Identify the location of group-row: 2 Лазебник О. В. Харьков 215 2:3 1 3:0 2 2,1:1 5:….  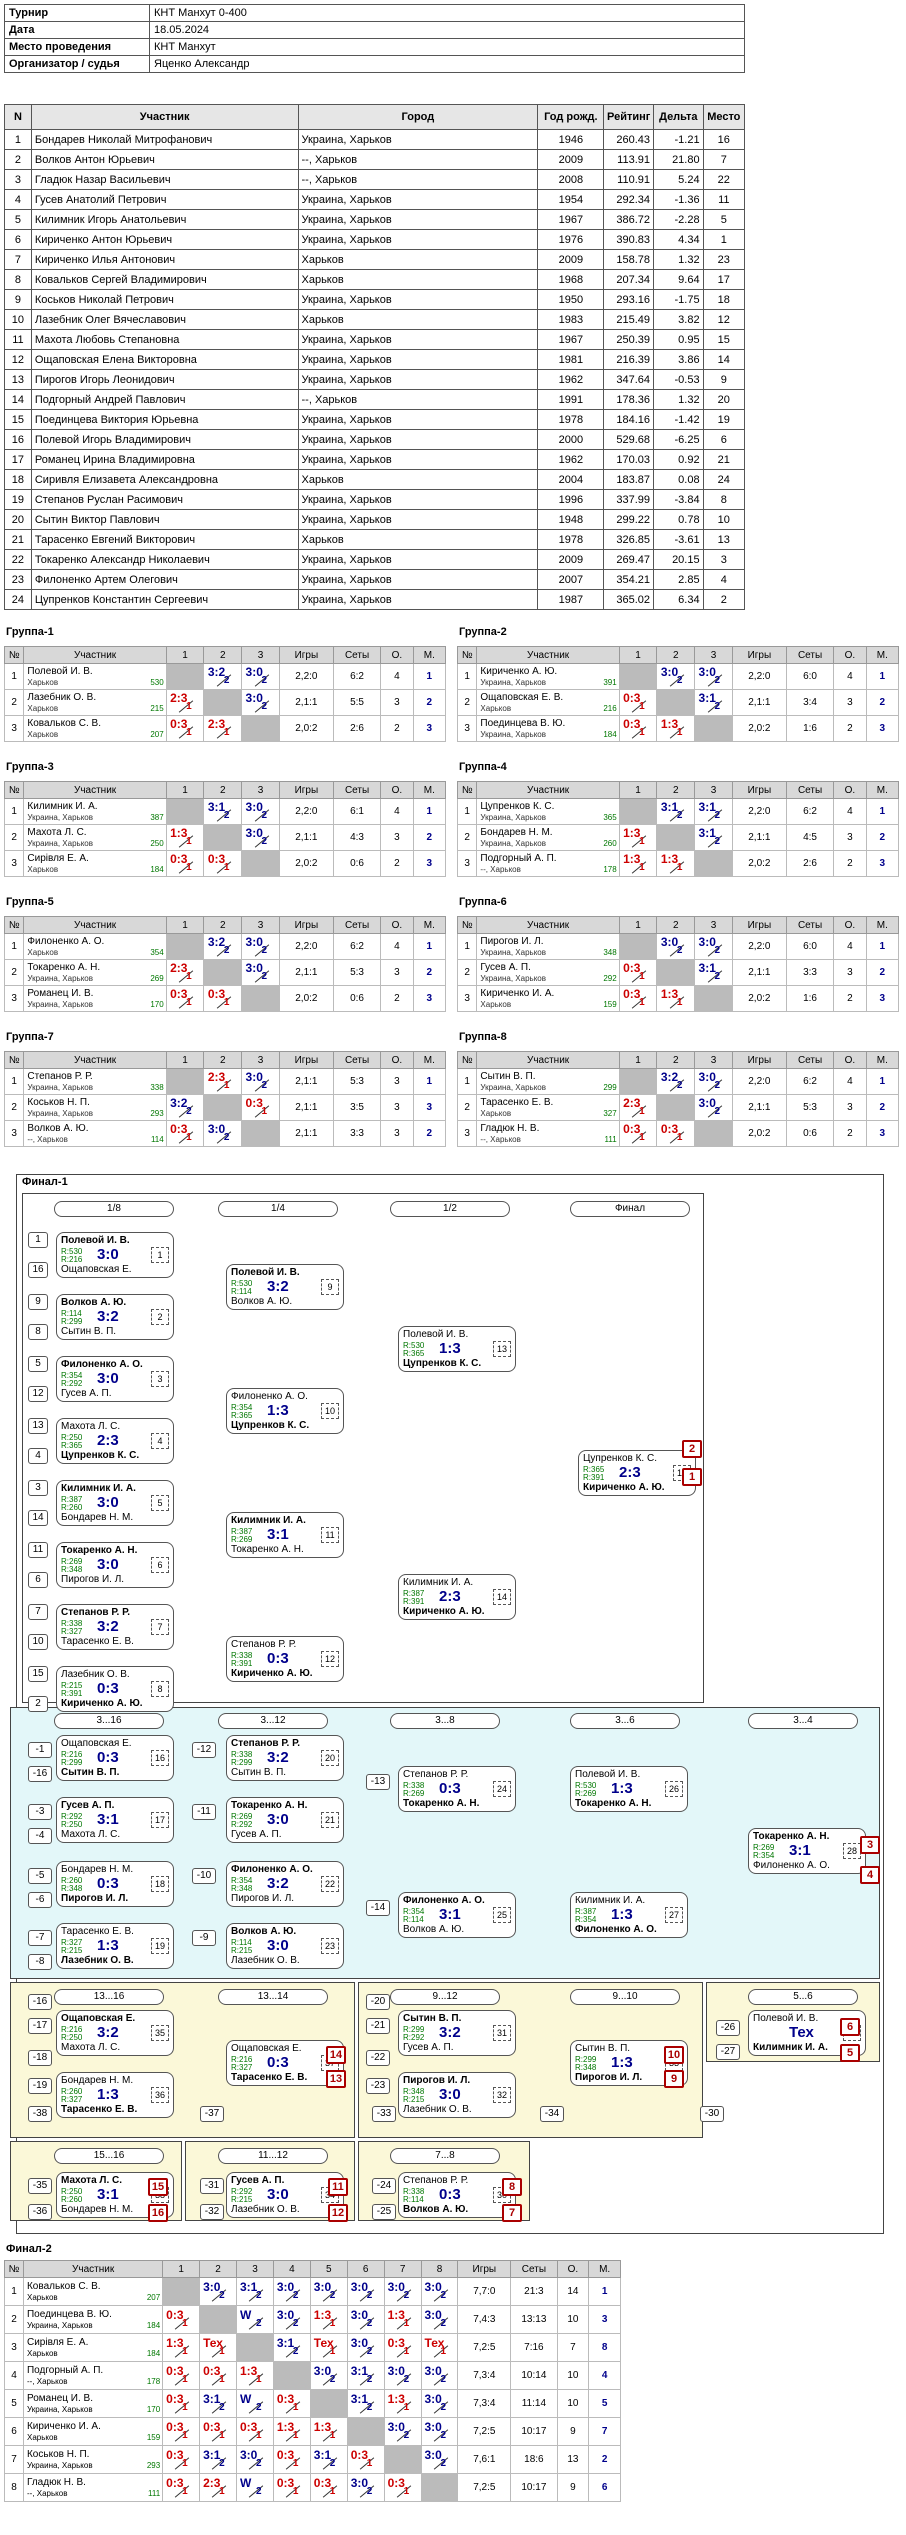
(225, 702).